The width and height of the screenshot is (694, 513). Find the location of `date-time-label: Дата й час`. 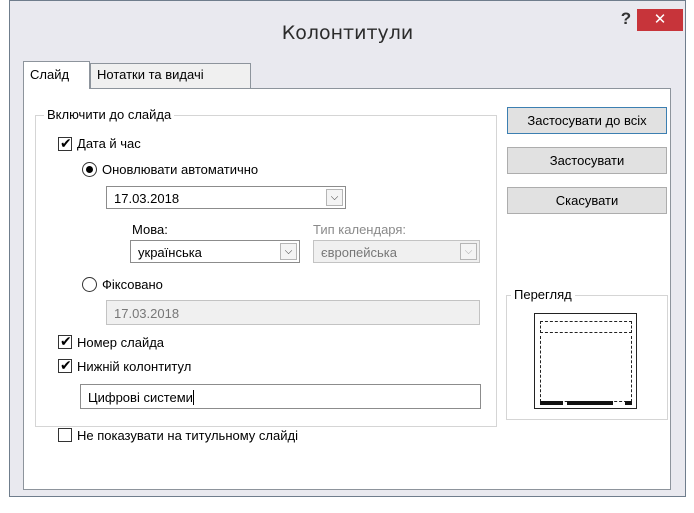

date-time-label: Дата й час is located at coordinates (109, 143).